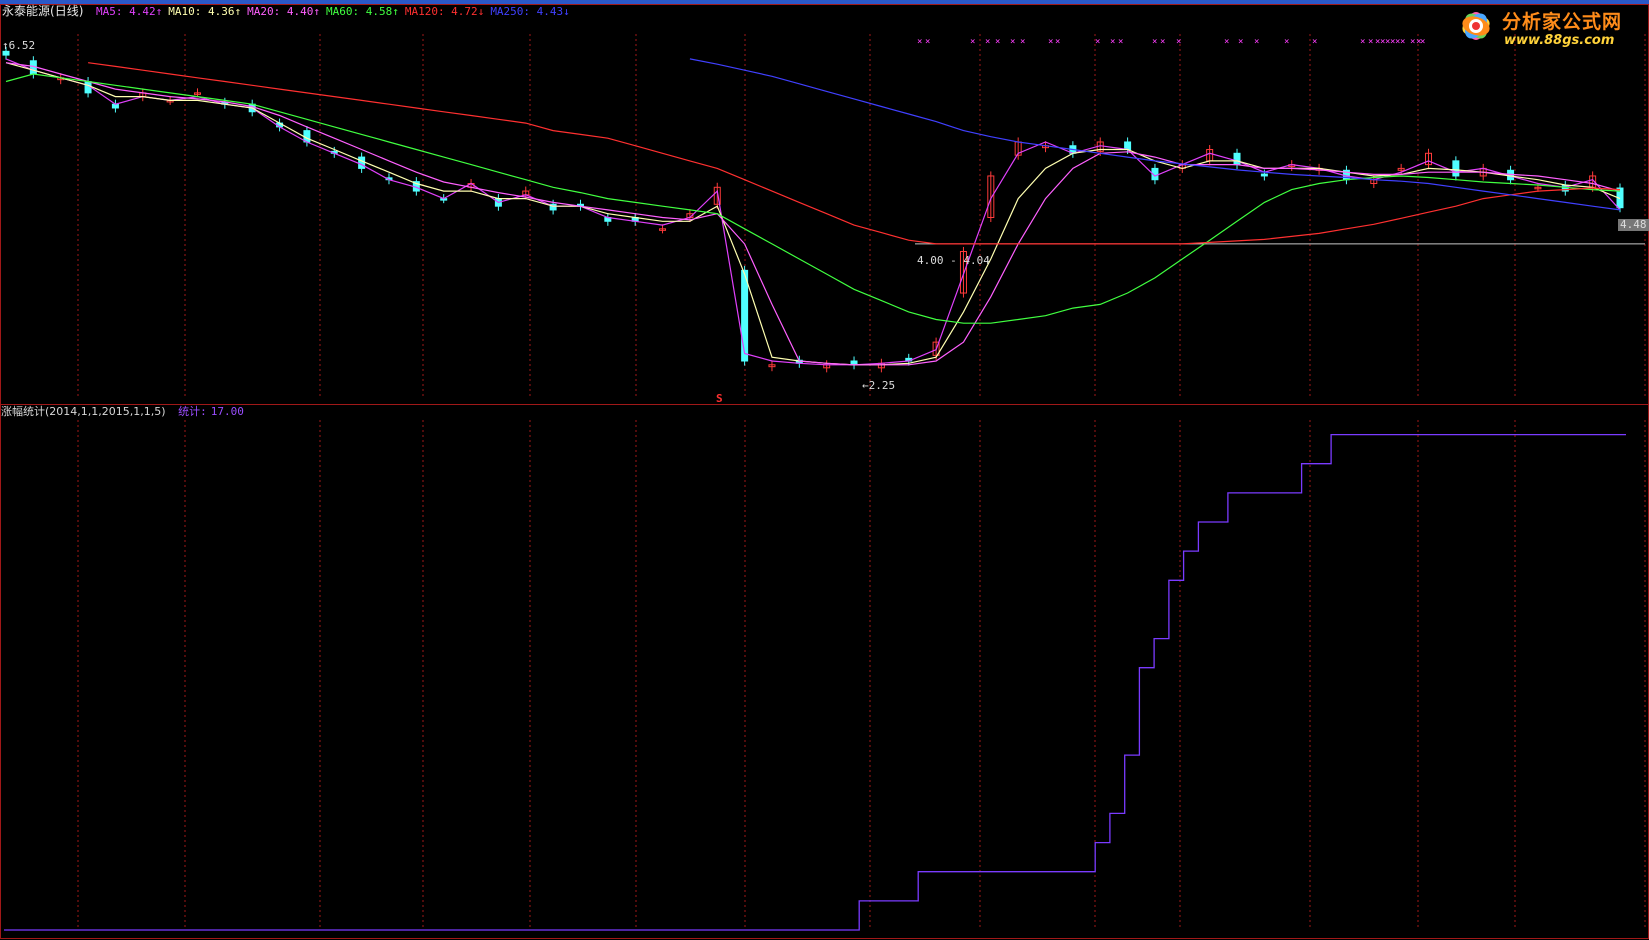 This screenshot has height=940, width=1649. I want to click on indicator-header: 涨幅统计(2014,1,1,2015,1,1,5) 统计: 17.00, so click(125, 411).